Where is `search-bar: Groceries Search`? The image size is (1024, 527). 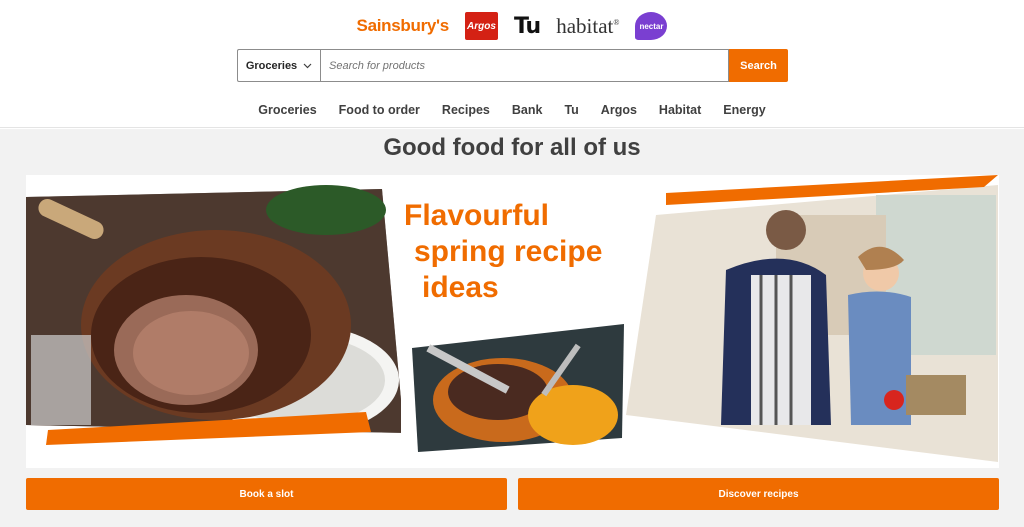
search-bar: Groceries Search is located at coordinates (512, 65).